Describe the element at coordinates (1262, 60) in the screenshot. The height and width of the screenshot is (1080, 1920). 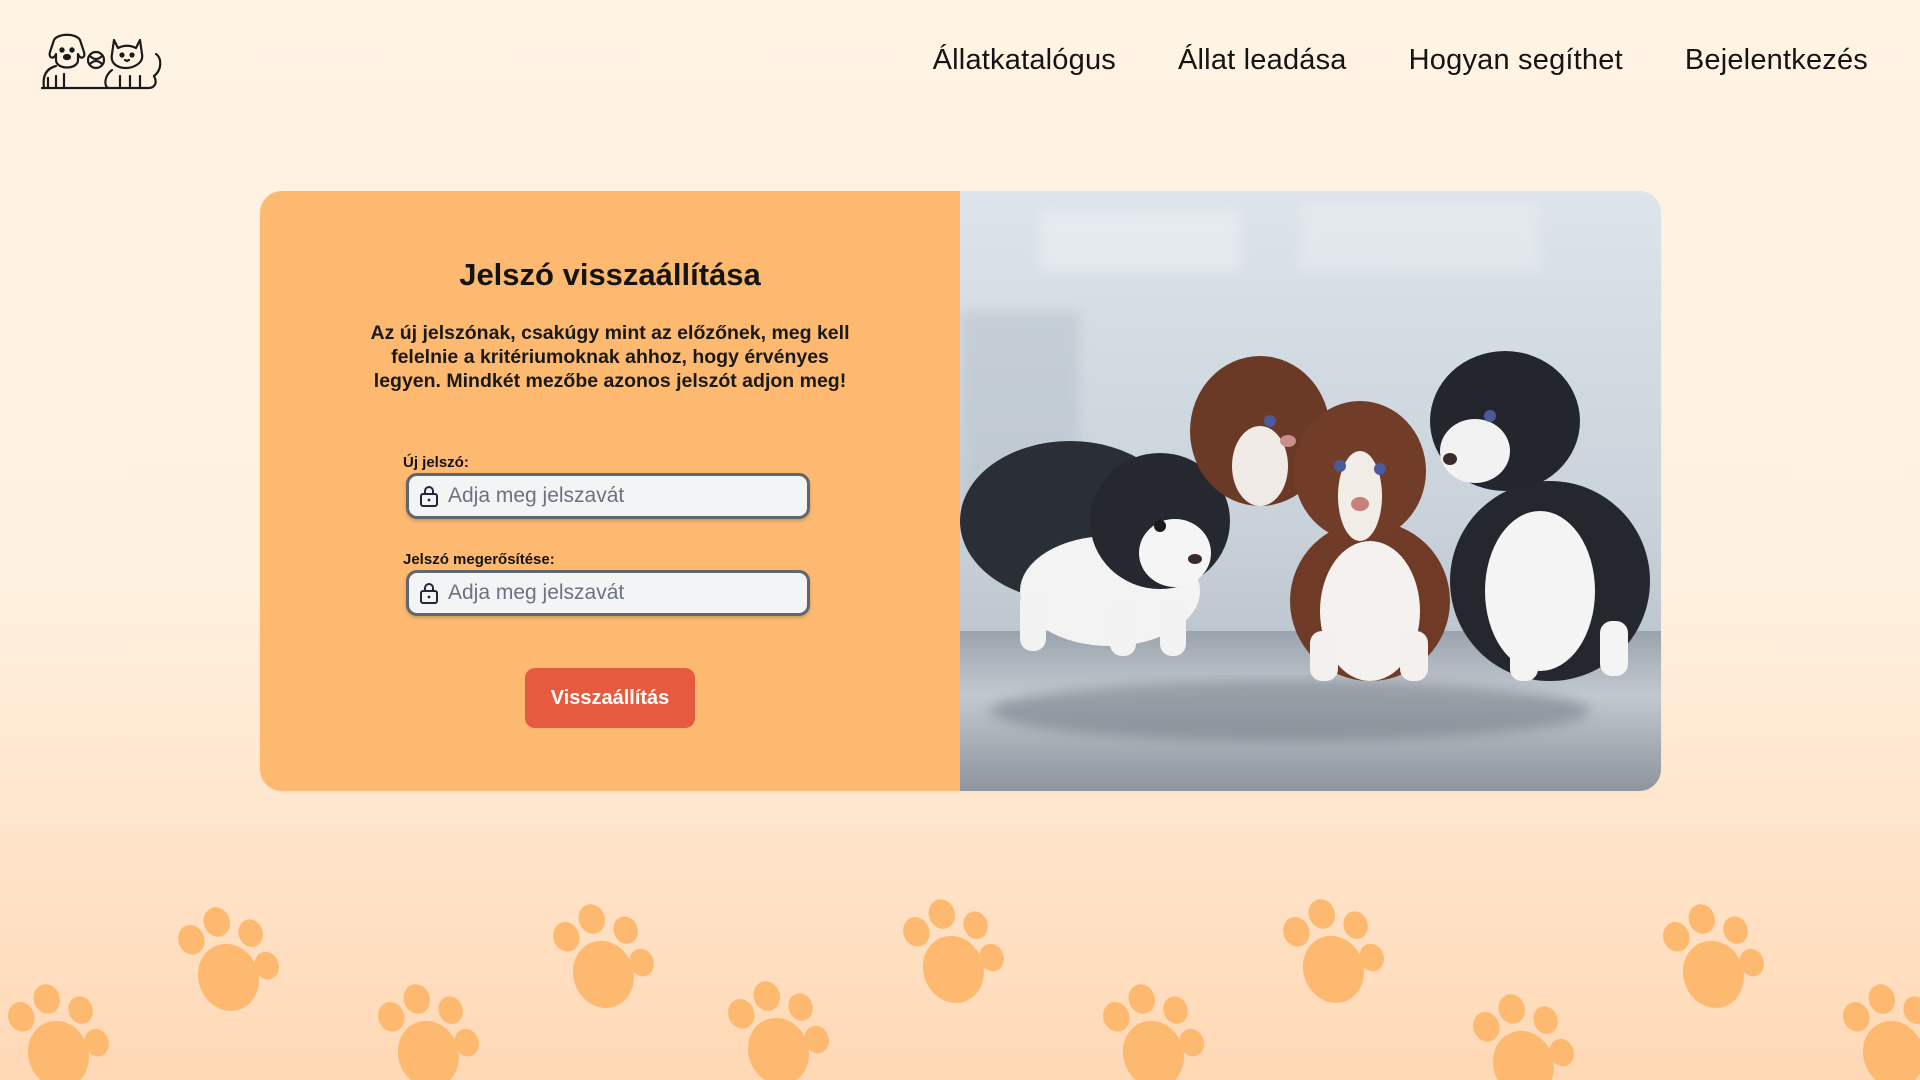
I see `nav-animal-surrender-link: Állat leadása` at that location.